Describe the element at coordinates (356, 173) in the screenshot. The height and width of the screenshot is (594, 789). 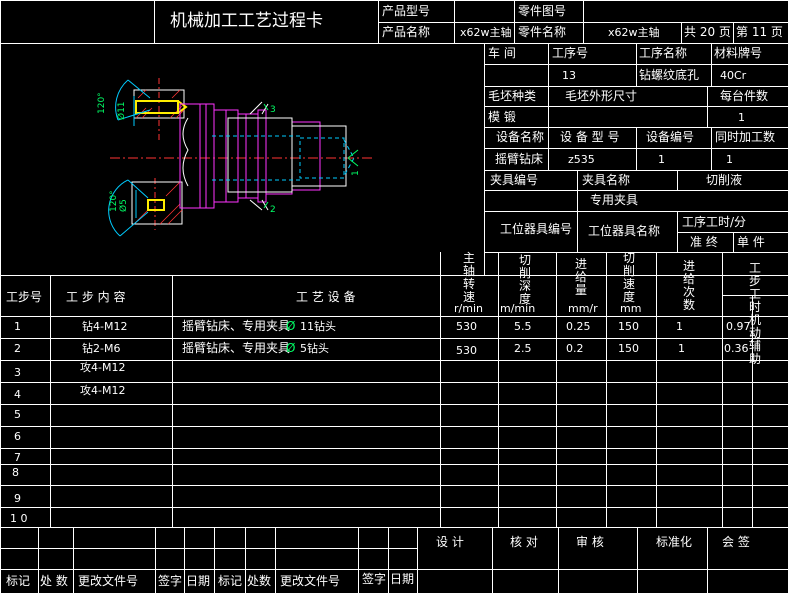
I see `mark-1: 1` at that location.